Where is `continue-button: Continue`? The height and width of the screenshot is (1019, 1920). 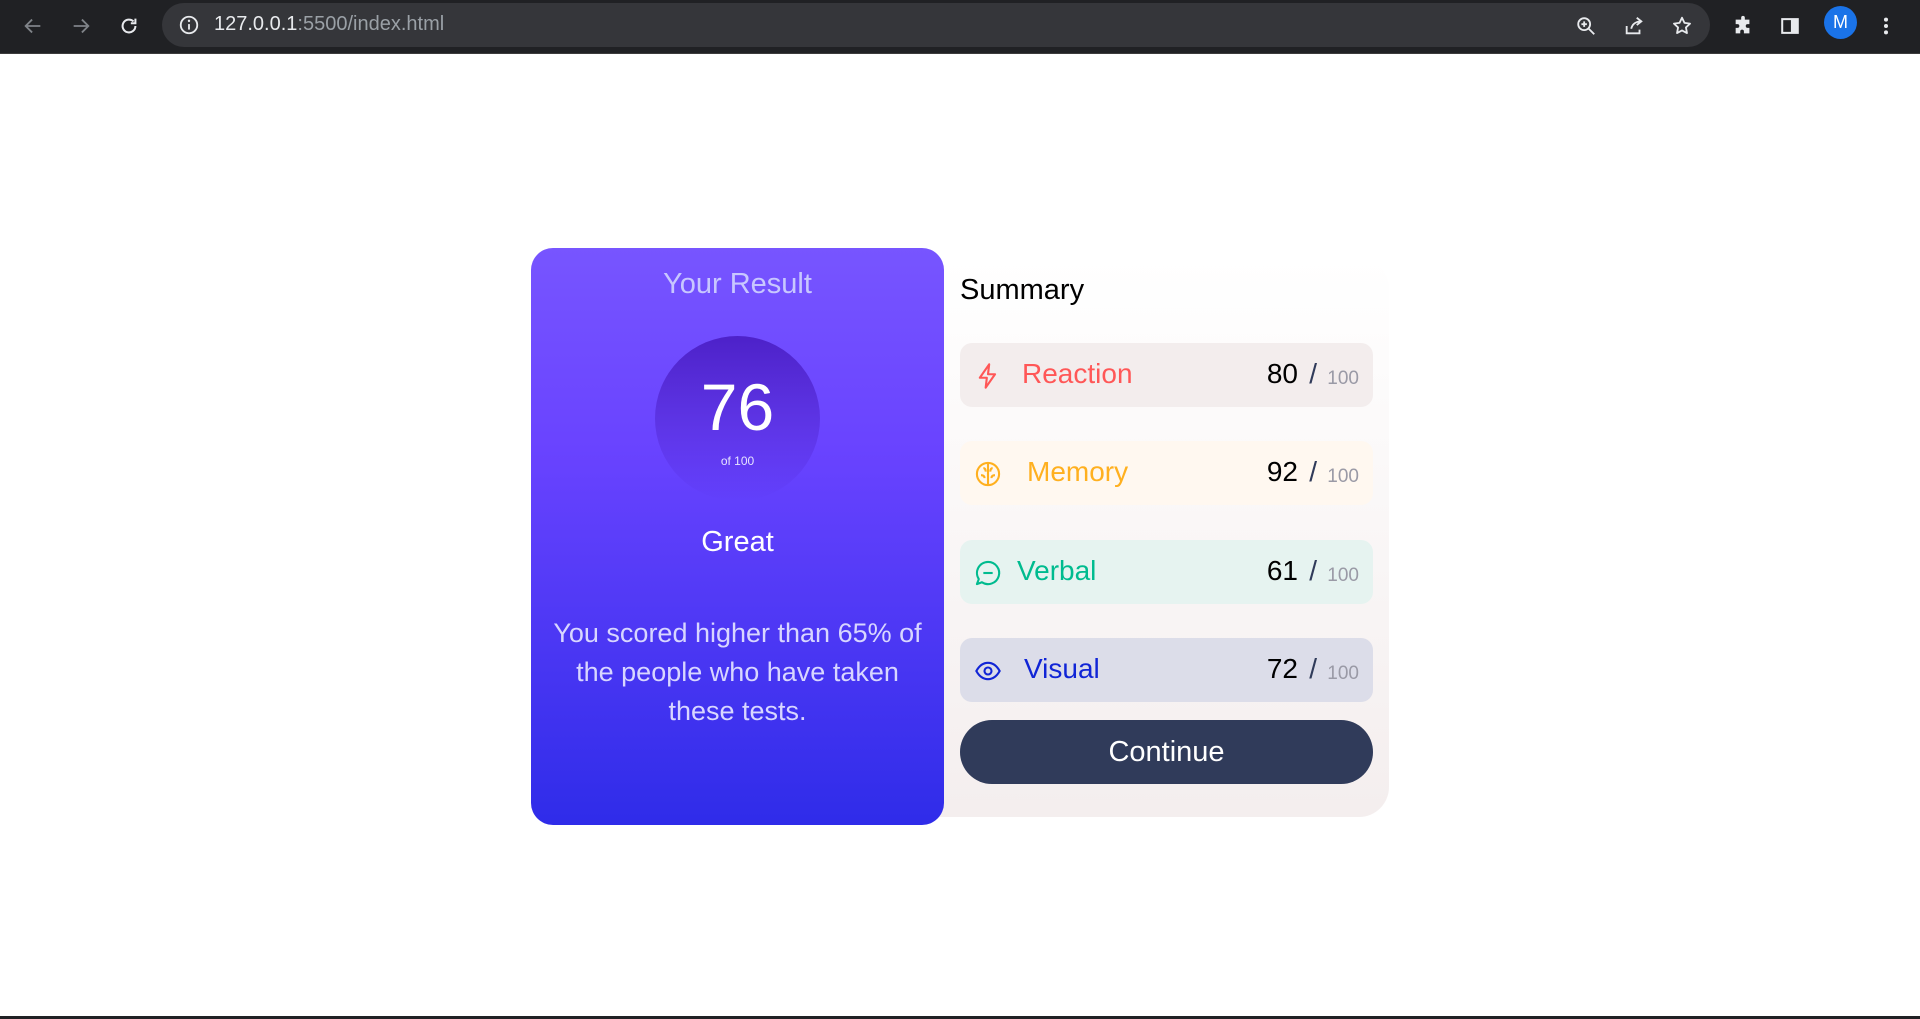 continue-button: Continue is located at coordinates (1166, 752).